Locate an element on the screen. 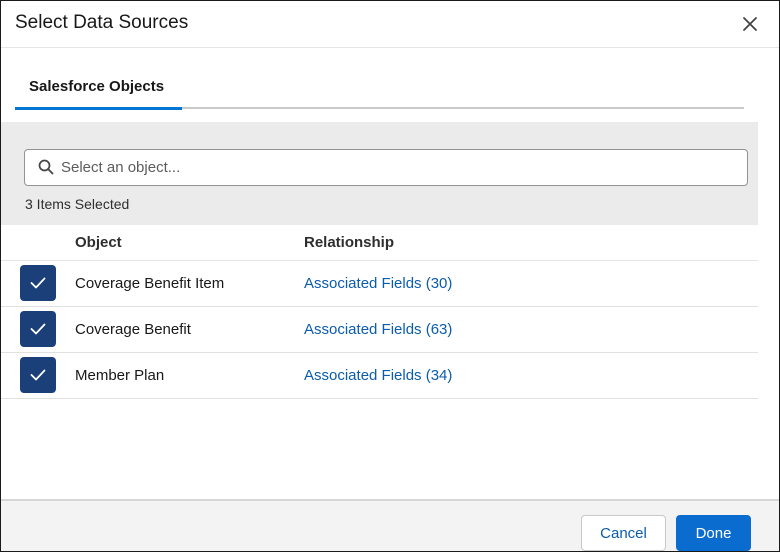  associated-fields-link: Associated Fields (30) is located at coordinates (378, 283).